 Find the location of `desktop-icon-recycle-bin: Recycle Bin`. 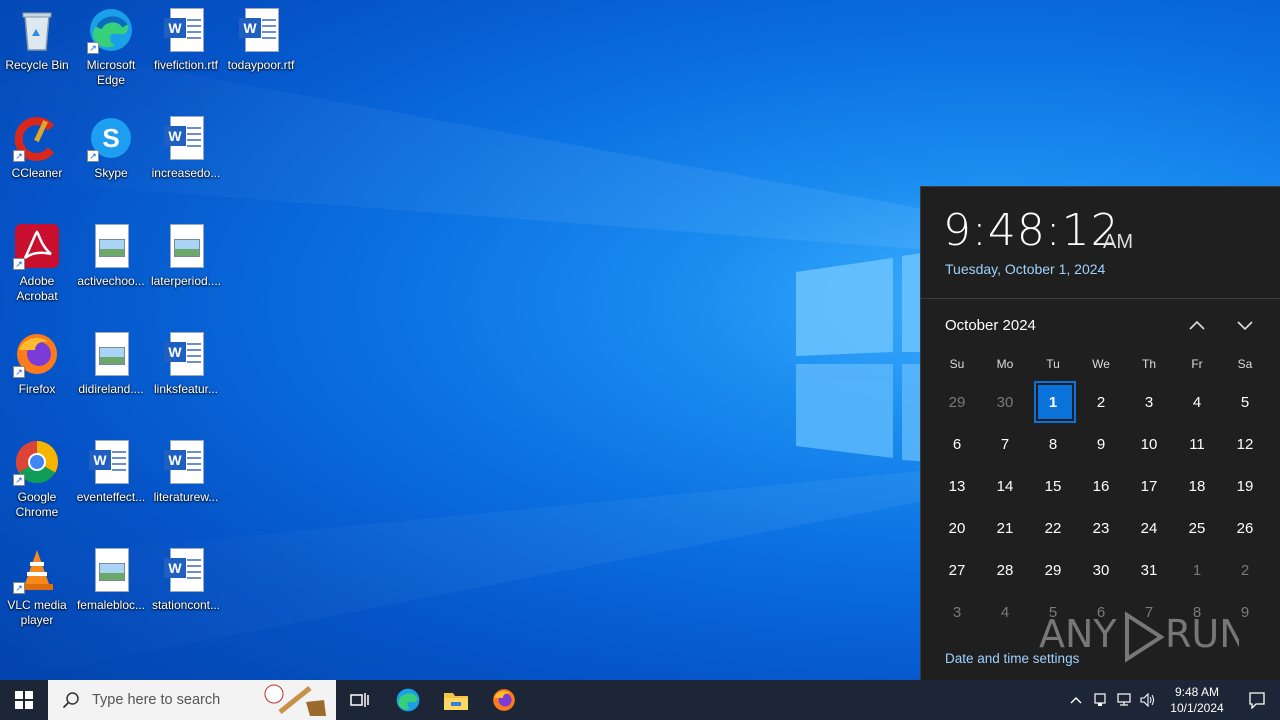

desktop-icon-recycle-bin: Recycle Bin is located at coordinates (37, 36).